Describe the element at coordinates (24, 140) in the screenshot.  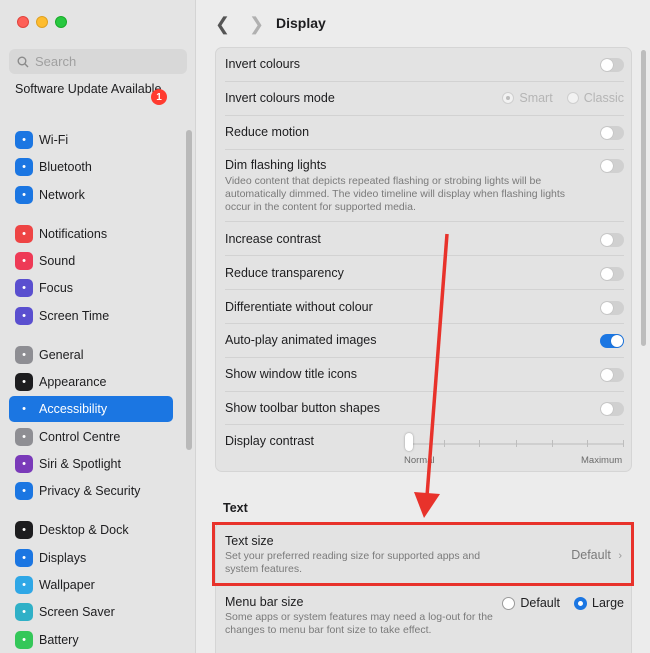
I see `wifi-icon: •` at that location.